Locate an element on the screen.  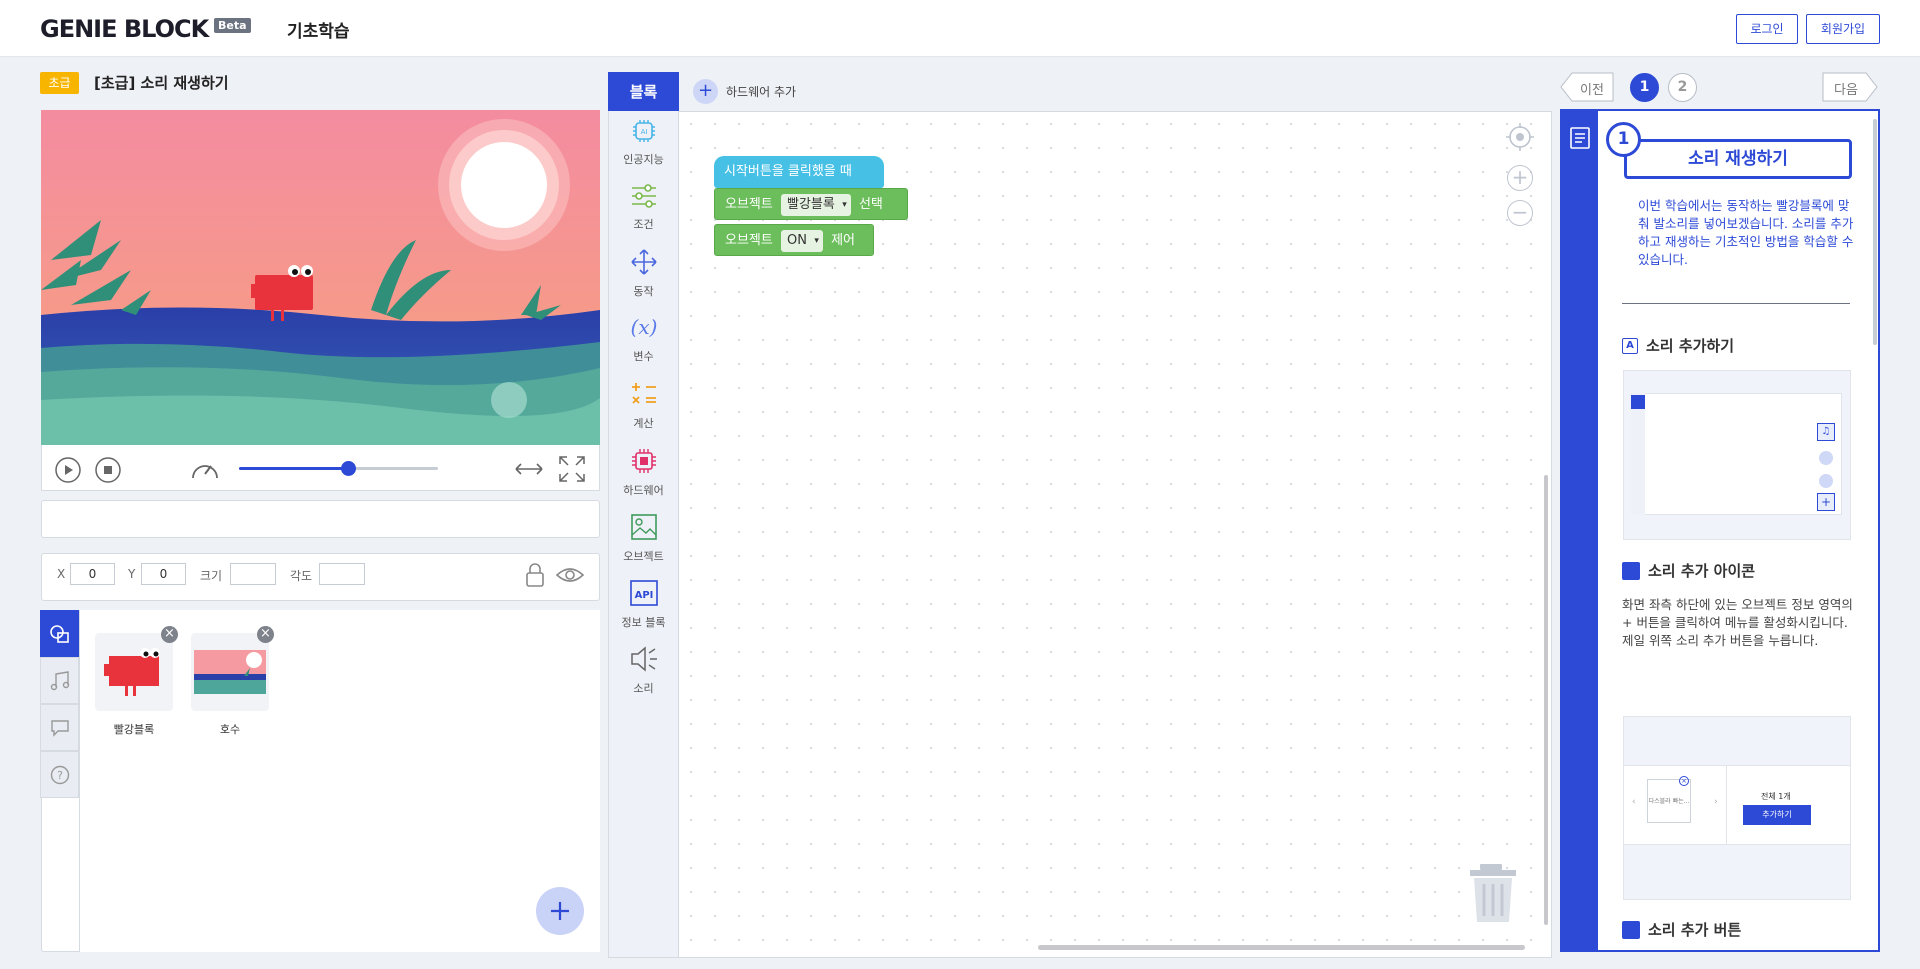
category-sound: 소리 is located at coordinates (643, 670).